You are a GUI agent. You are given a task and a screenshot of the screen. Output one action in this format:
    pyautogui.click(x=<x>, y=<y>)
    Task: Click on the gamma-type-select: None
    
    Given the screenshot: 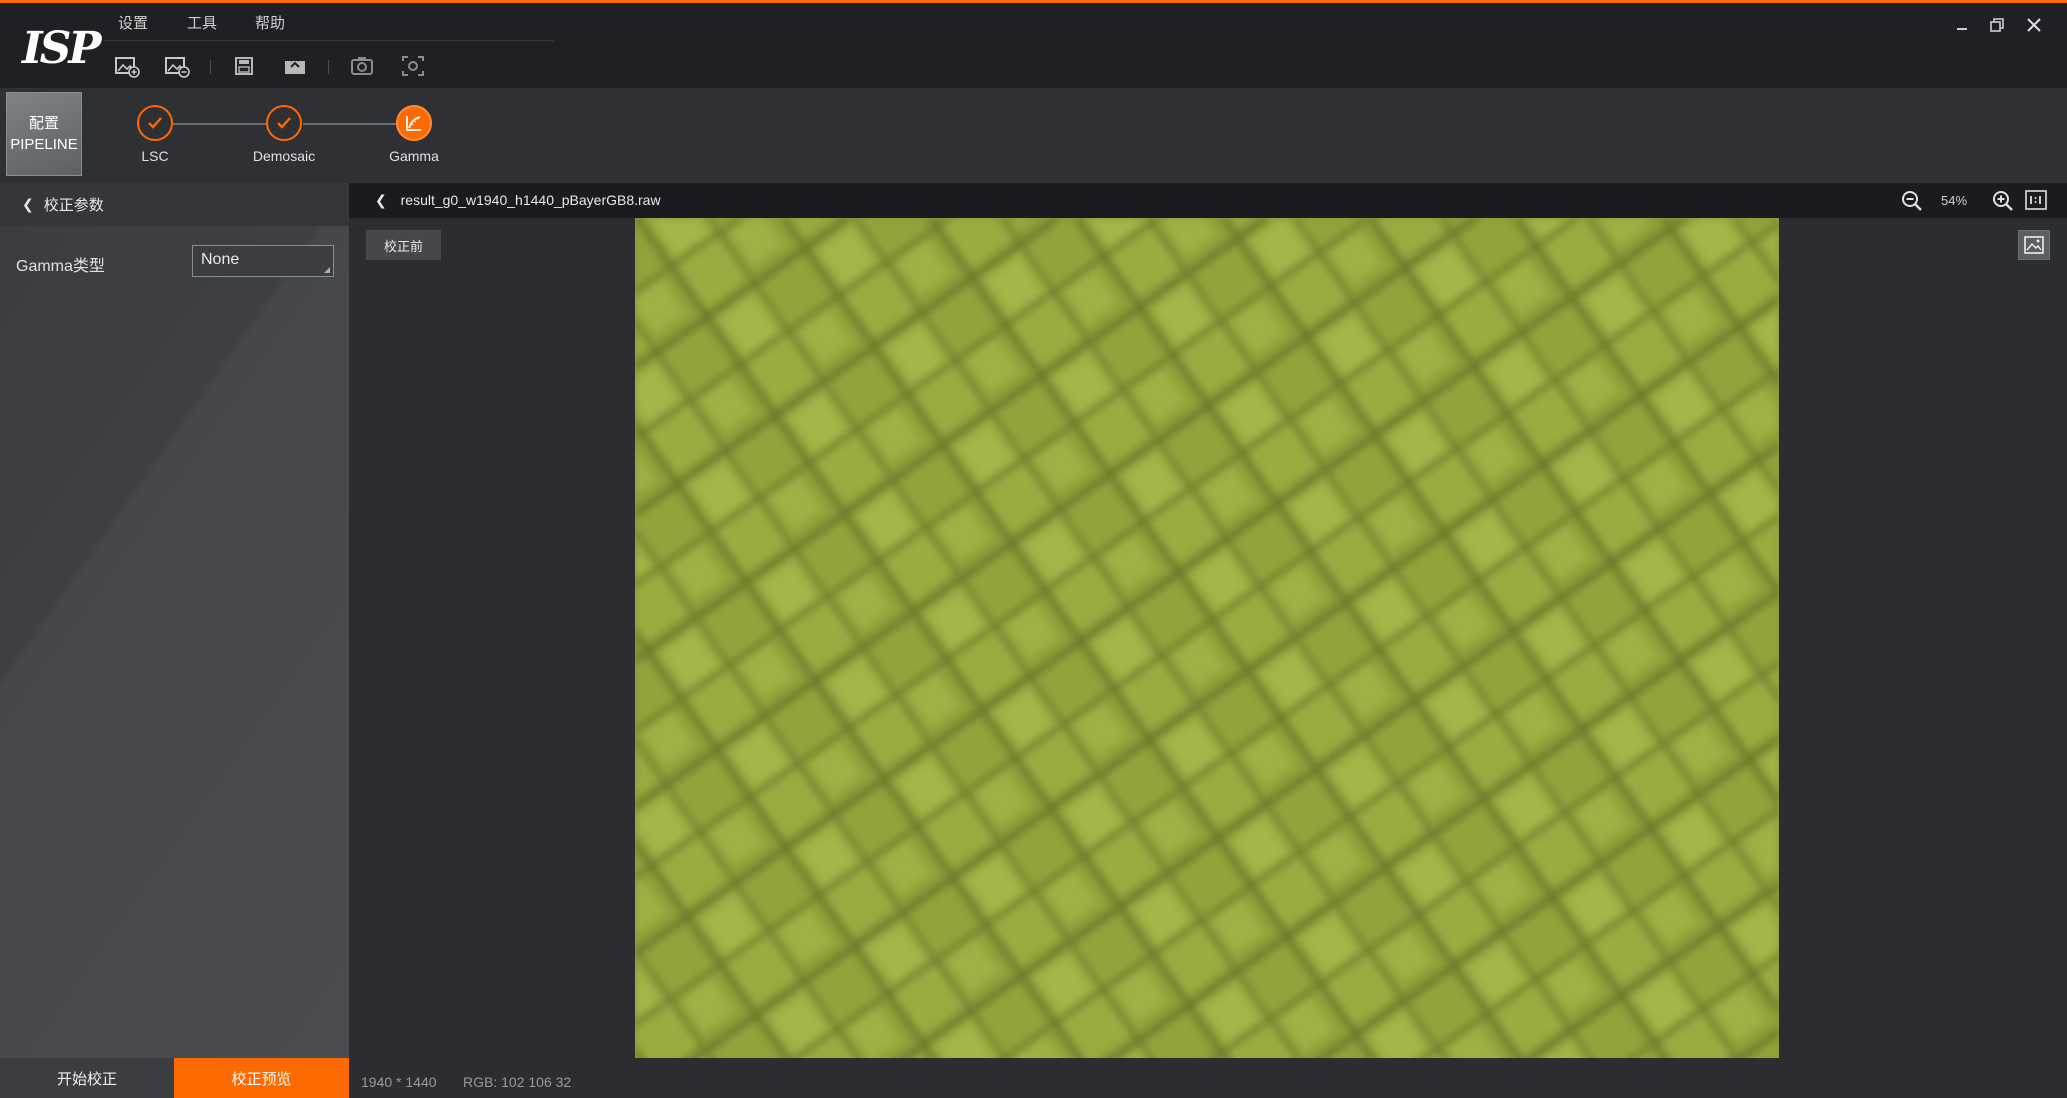 What is the action you would take?
    pyautogui.click(x=263, y=261)
    